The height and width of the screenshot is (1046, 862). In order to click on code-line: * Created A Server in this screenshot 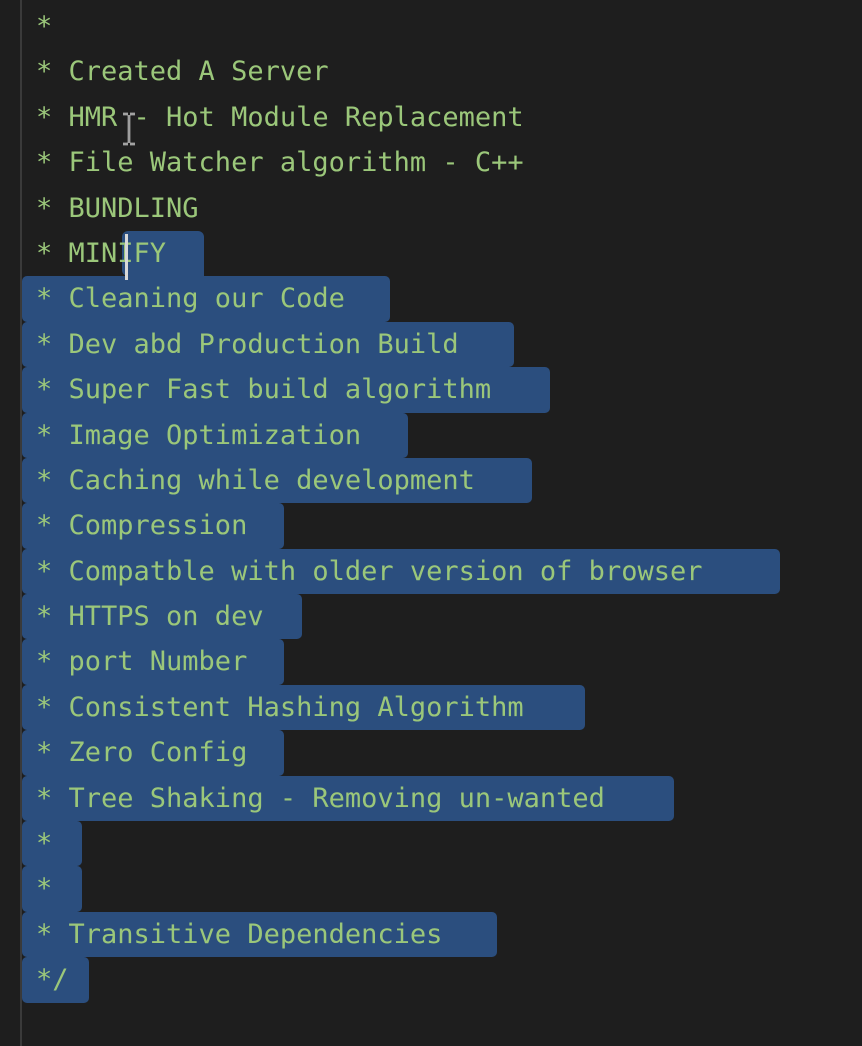, I will do `click(431, 71)`.